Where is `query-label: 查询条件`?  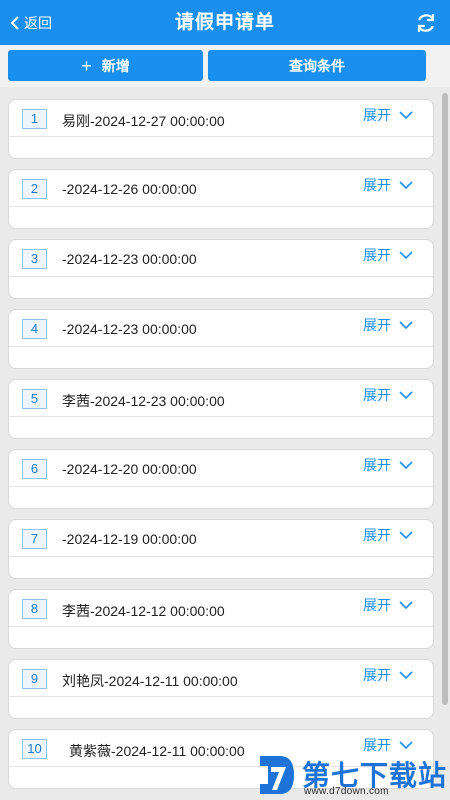 query-label: 查询条件 is located at coordinates (317, 65).